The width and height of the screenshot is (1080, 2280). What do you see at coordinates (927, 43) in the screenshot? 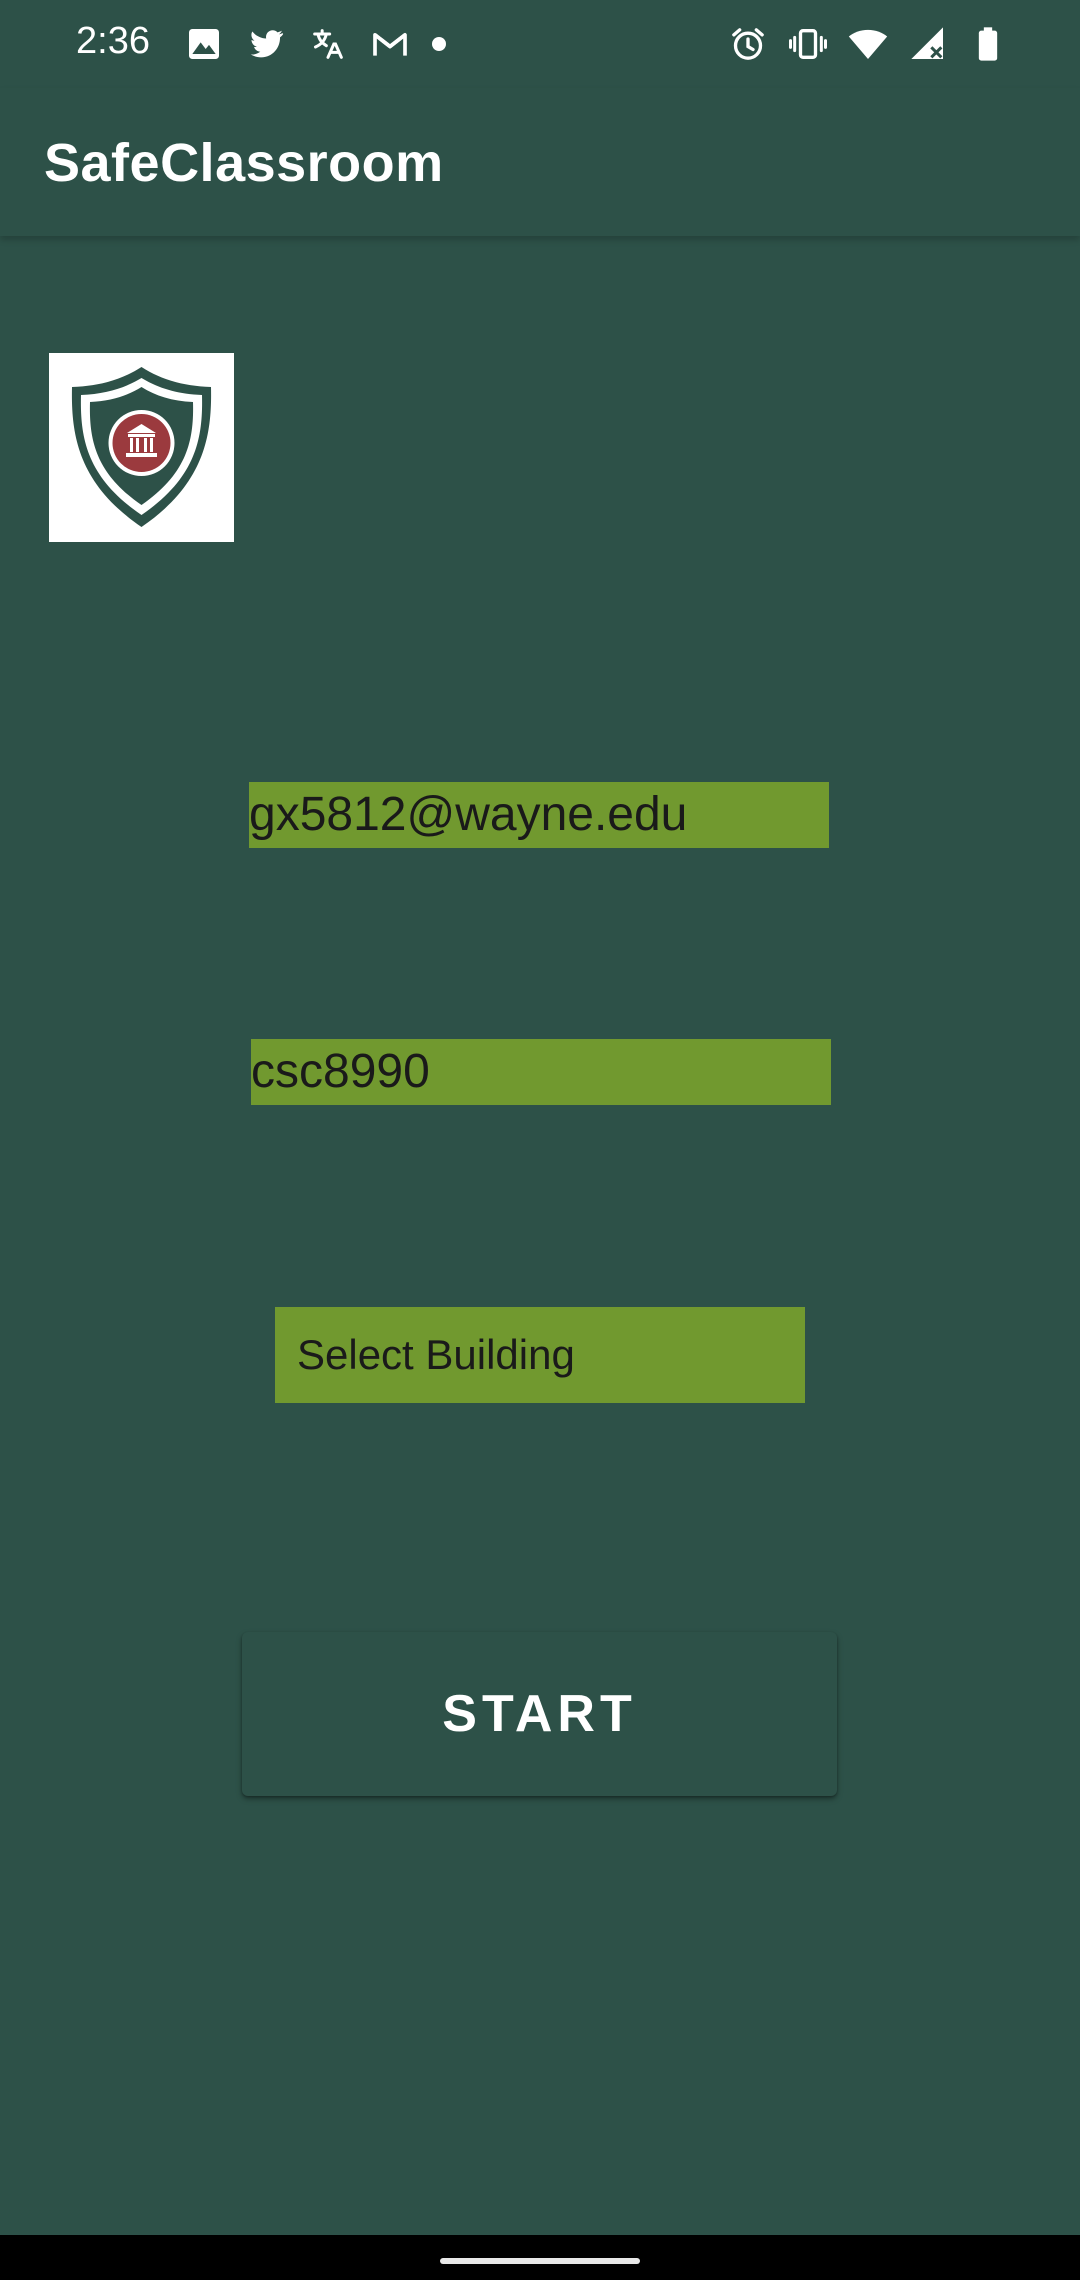
I see `signal-icon` at bounding box center [927, 43].